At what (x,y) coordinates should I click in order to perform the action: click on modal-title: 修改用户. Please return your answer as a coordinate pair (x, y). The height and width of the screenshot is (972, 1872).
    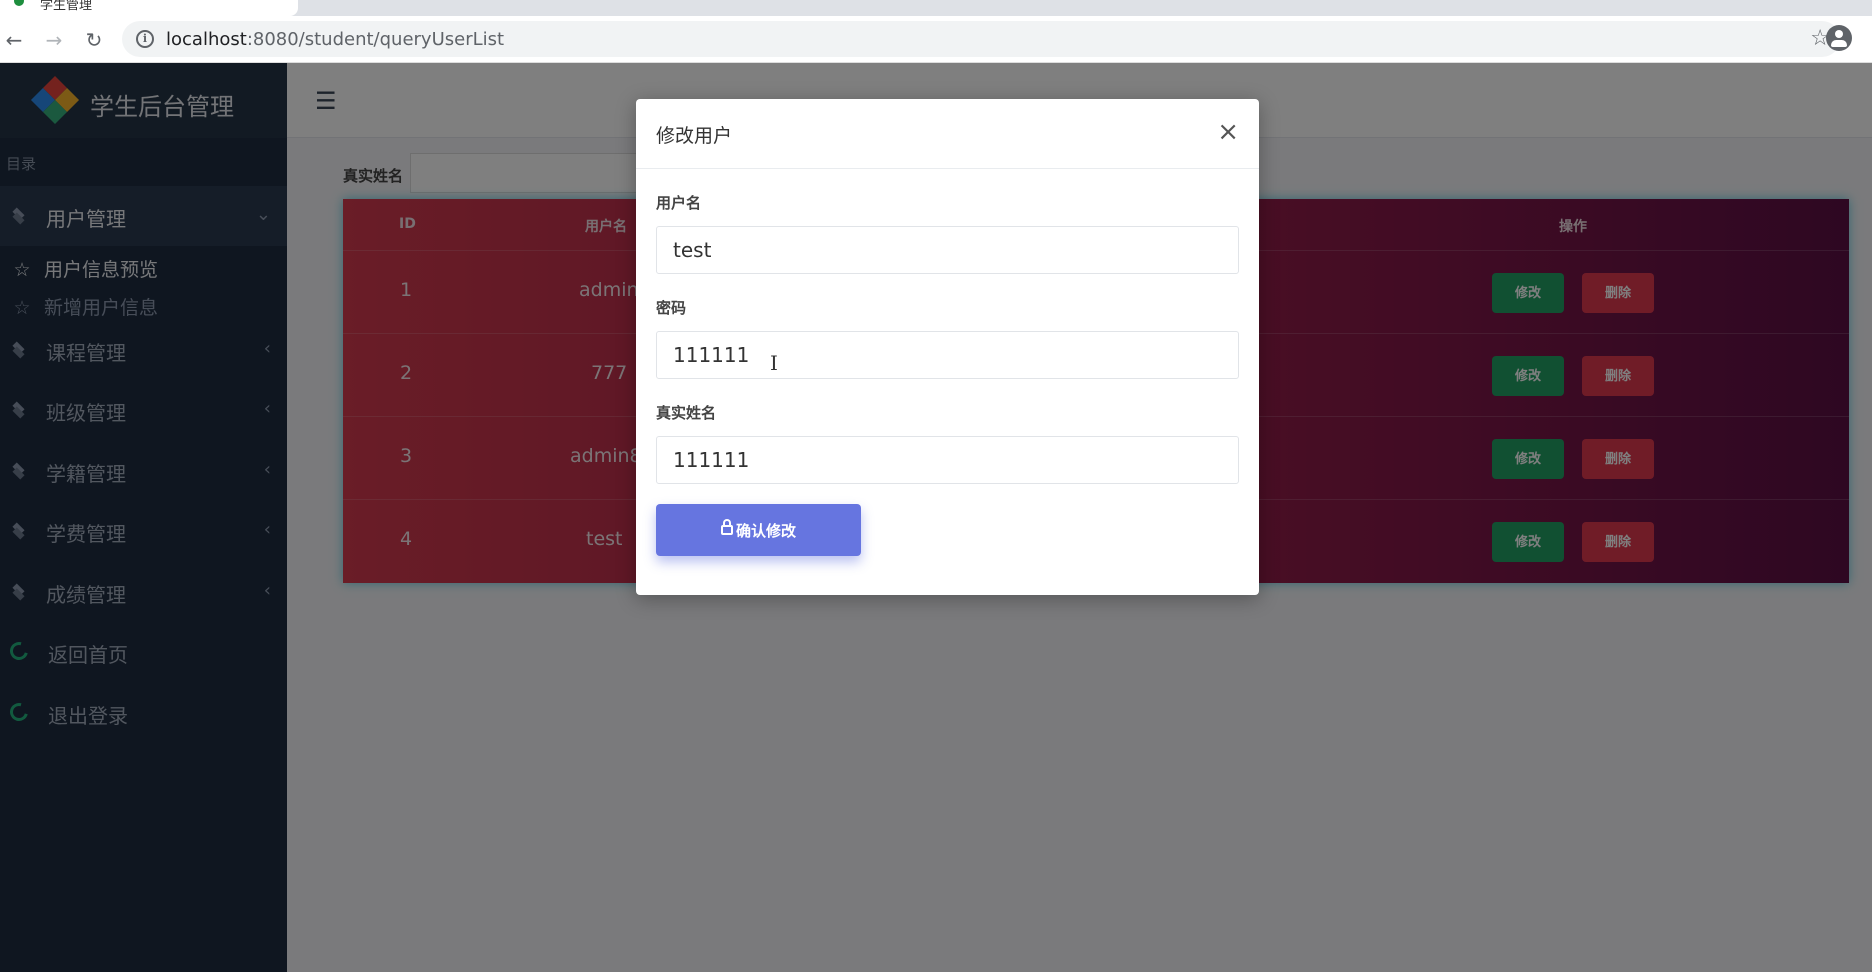
    Looking at the image, I should click on (694, 136).